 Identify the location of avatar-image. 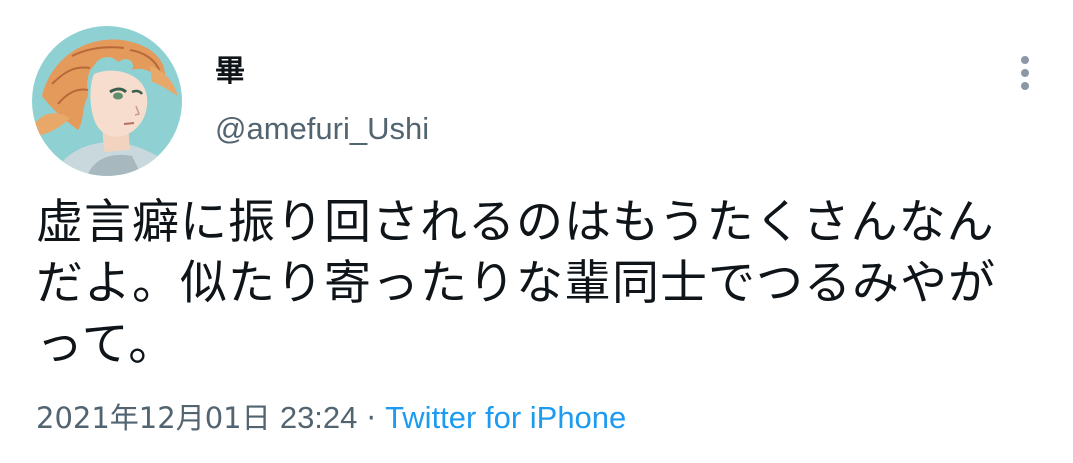
(107, 101).